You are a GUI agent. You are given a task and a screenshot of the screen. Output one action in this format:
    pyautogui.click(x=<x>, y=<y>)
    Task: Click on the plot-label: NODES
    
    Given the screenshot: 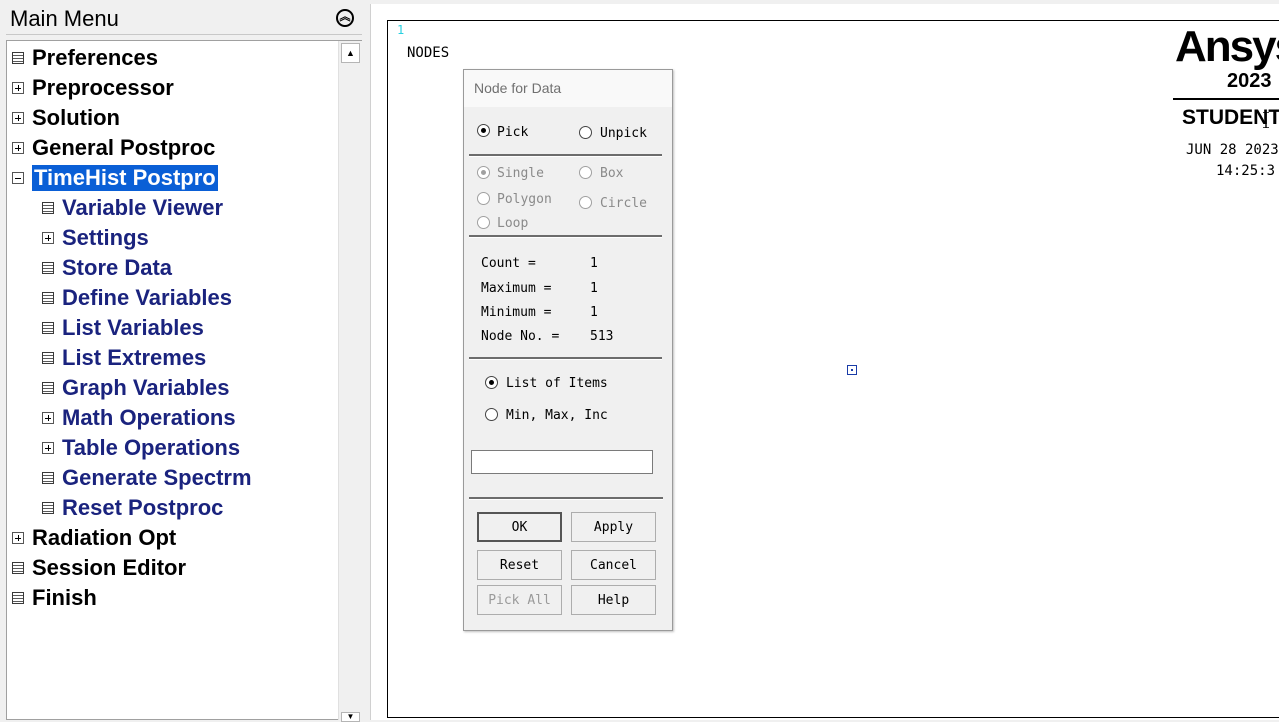 What is the action you would take?
    pyautogui.click(x=428, y=53)
    